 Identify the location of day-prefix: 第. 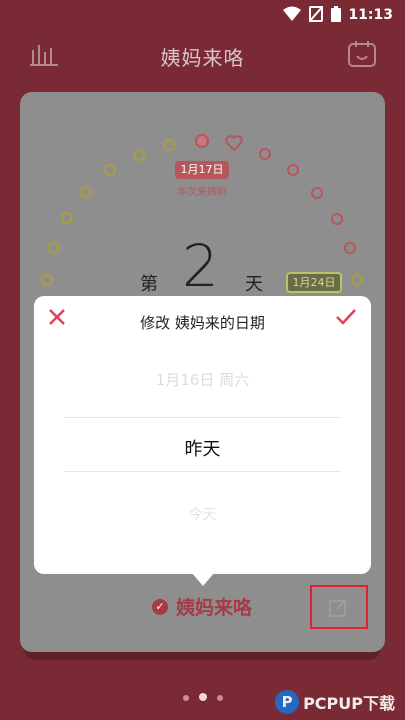
(149, 284).